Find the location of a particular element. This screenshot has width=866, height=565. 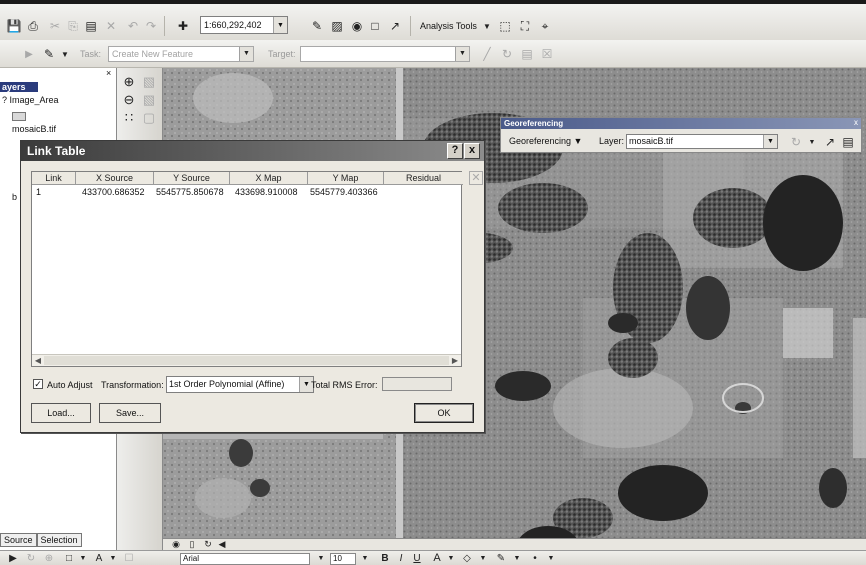

zoom-whole-page-icon: ⊕ is located at coordinates (49, 556).